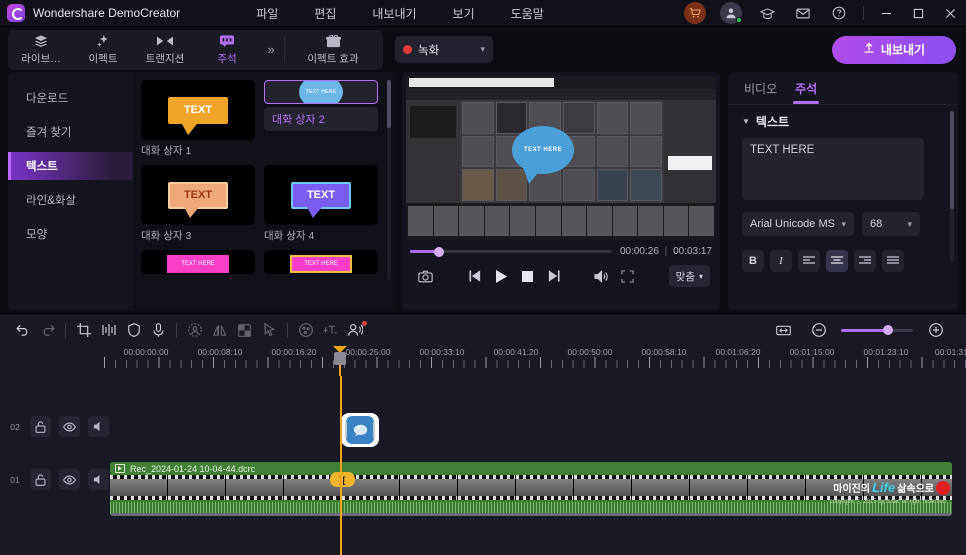 Image resolution: width=966 pixels, height=555 pixels. Describe the element at coordinates (798, 224) in the screenshot. I see `font-family-select: Arial Unicode MS ▾` at that location.